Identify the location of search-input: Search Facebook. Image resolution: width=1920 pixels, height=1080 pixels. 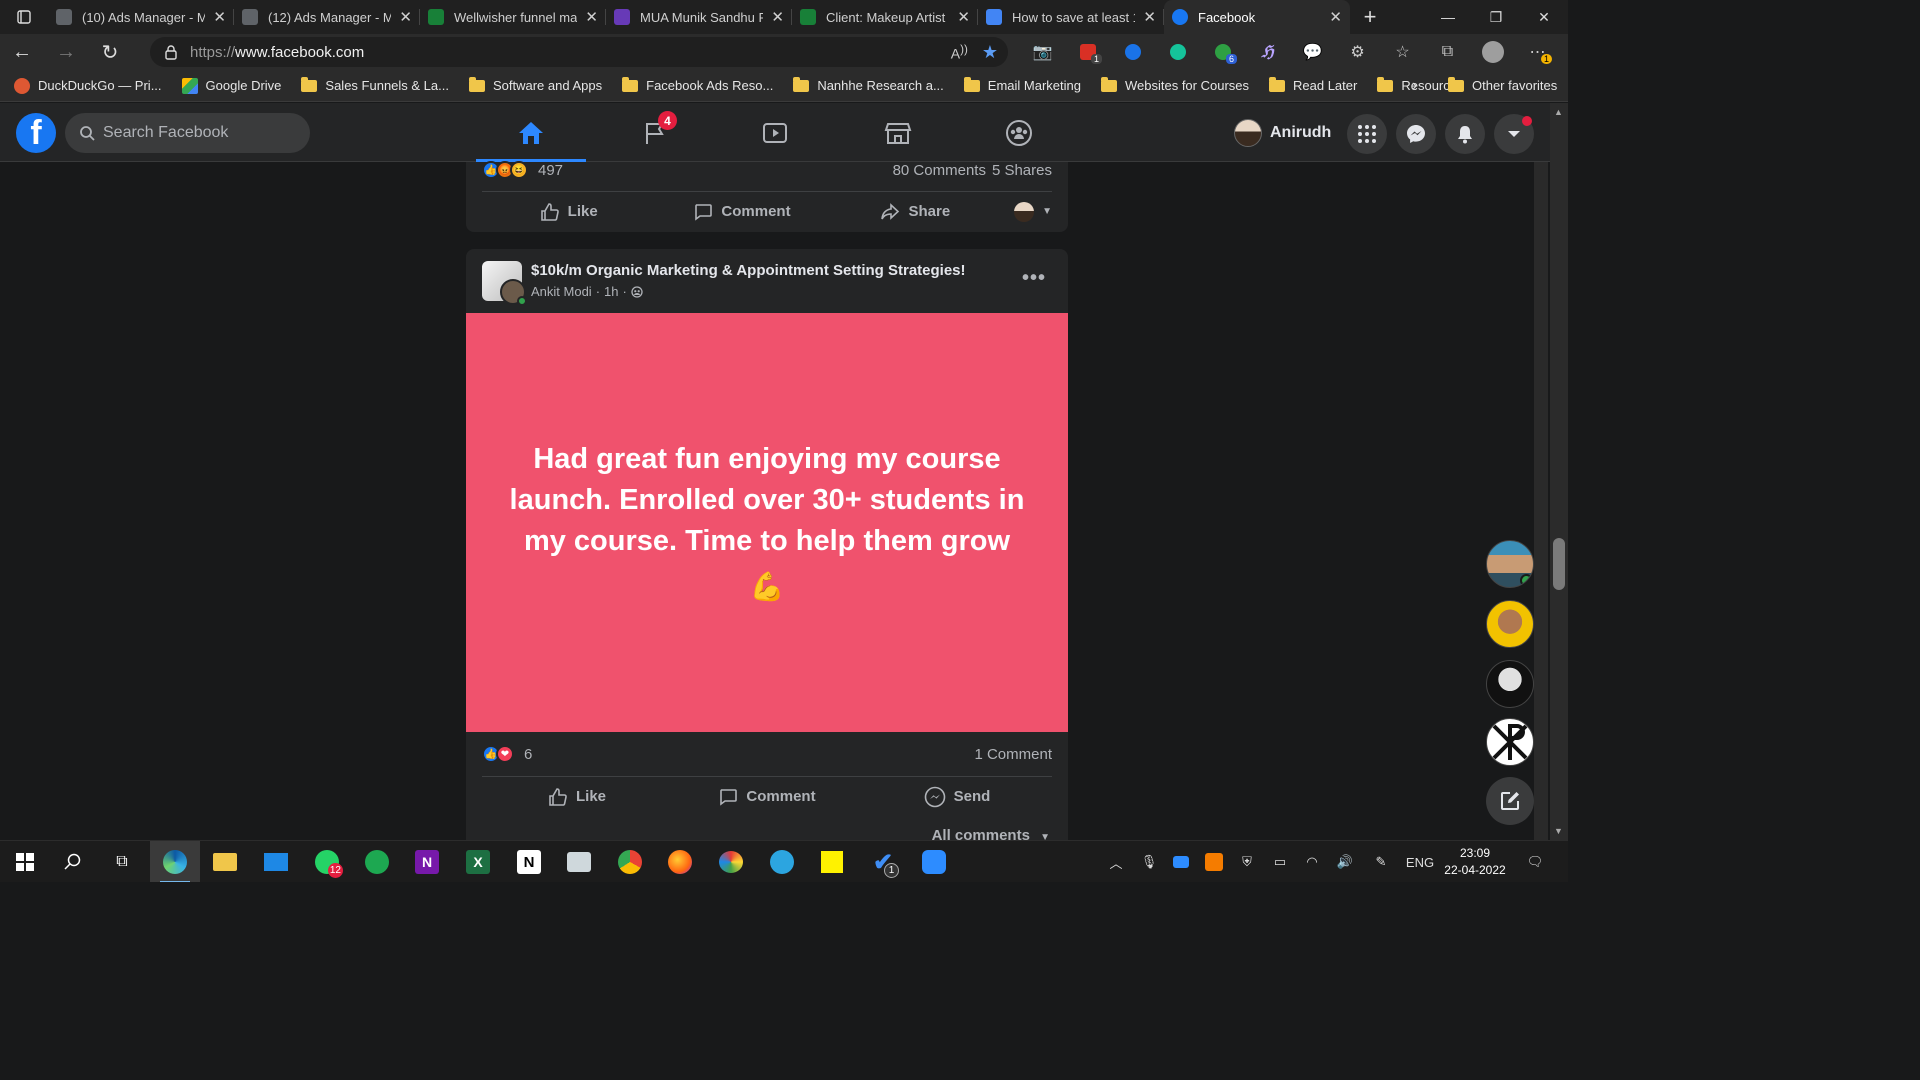
(187, 133).